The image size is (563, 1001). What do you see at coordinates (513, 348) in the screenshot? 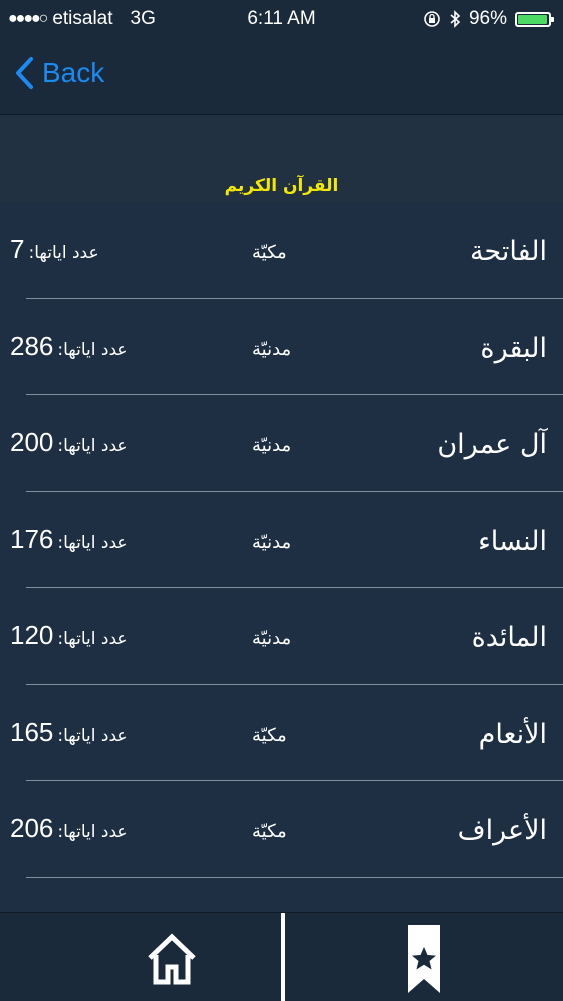
I see `surah-name: البقرة` at bounding box center [513, 348].